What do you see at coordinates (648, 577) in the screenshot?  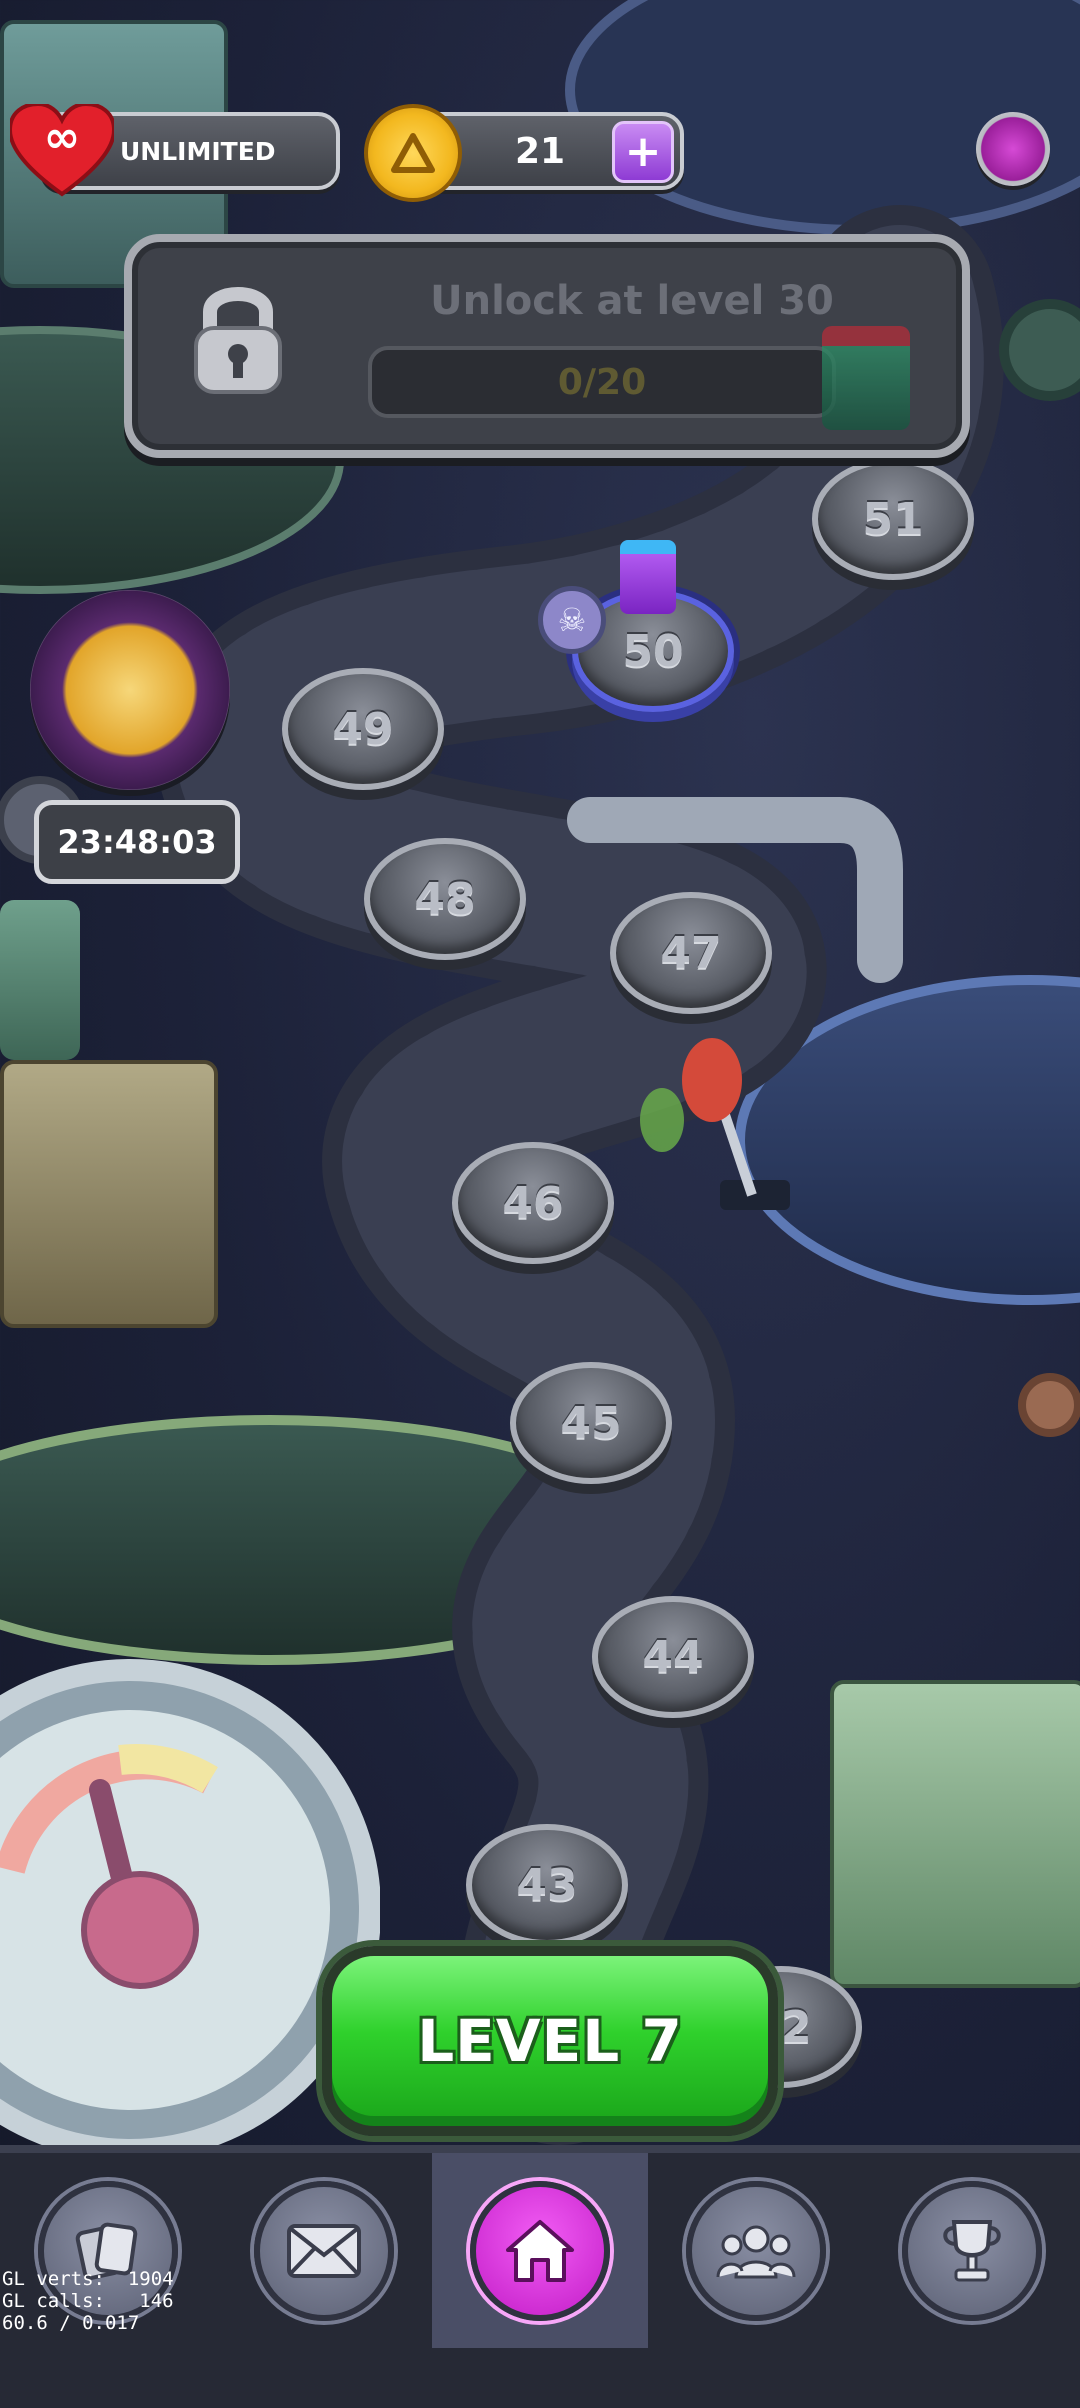 I see `gift-icon` at bounding box center [648, 577].